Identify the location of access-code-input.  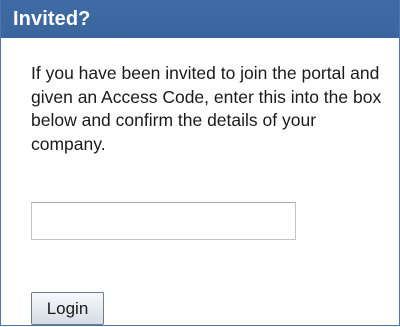
(163, 221).